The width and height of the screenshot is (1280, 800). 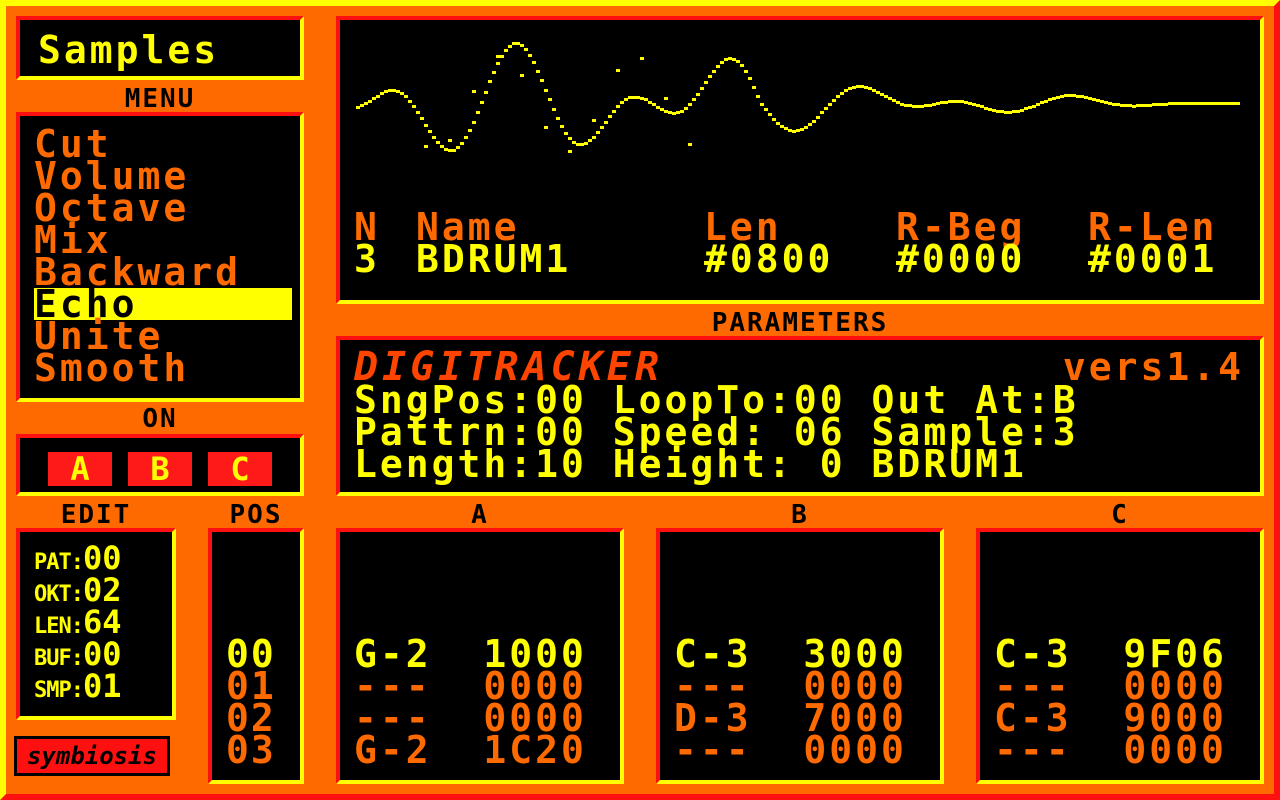 I want to click on position-row: 03, so click(x=251, y=750).